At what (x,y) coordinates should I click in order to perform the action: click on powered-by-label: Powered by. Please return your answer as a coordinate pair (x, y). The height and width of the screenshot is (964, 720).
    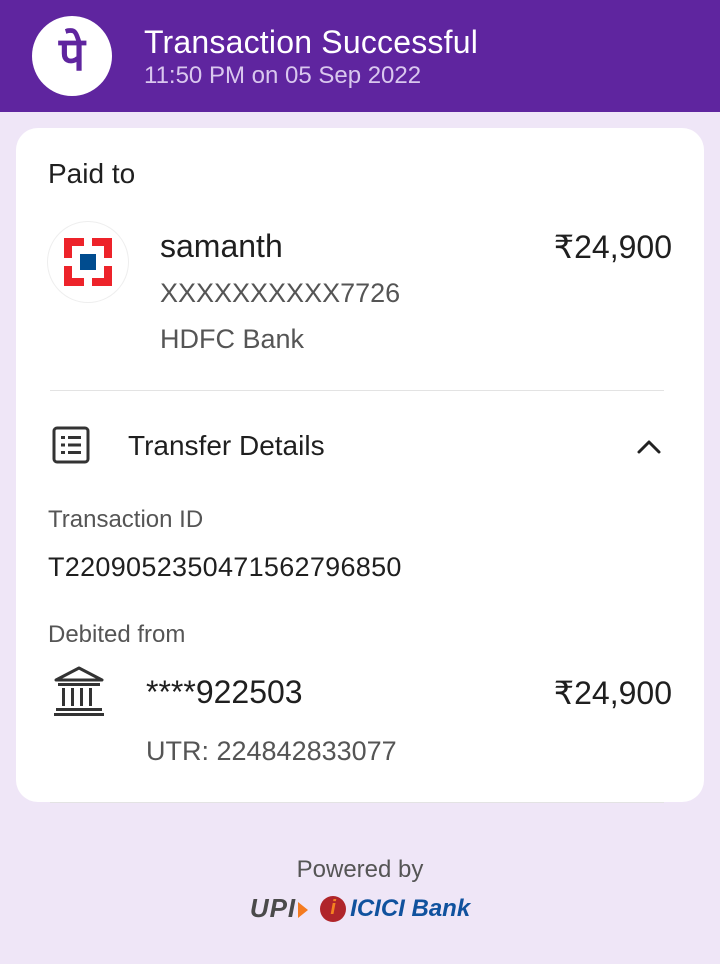
    Looking at the image, I should click on (360, 869).